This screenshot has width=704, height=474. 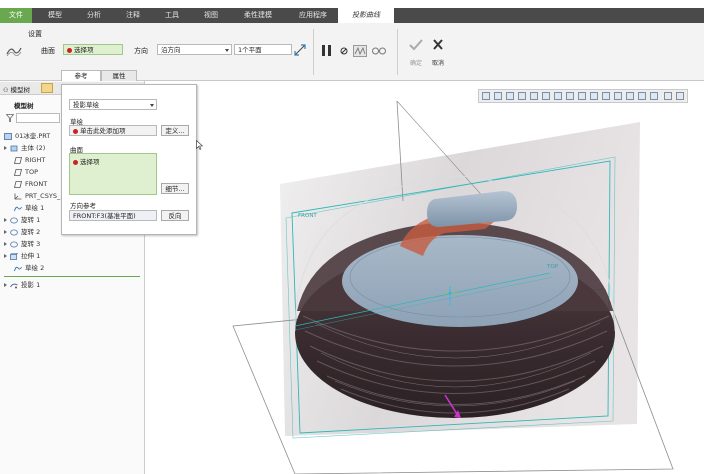 What do you see at coordinates (680, 96) in the screenshot?
I see `more-tools-icon` at bounding box center [680, 96].